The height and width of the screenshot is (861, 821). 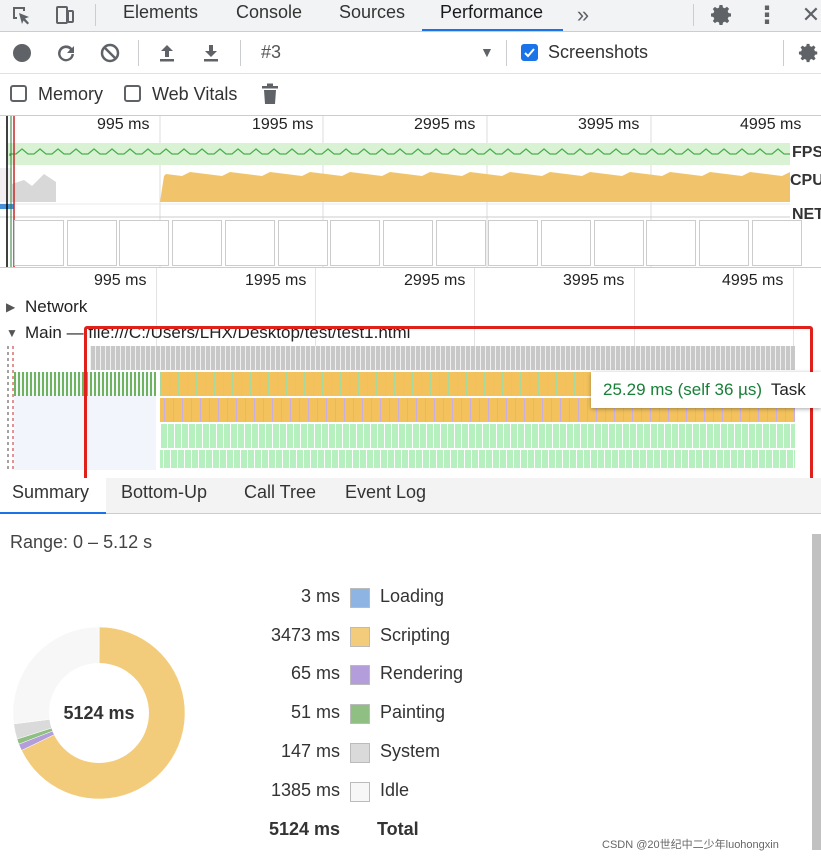 I want to click on expand-triangle-icon: ▶, so click(x=10, y=307).